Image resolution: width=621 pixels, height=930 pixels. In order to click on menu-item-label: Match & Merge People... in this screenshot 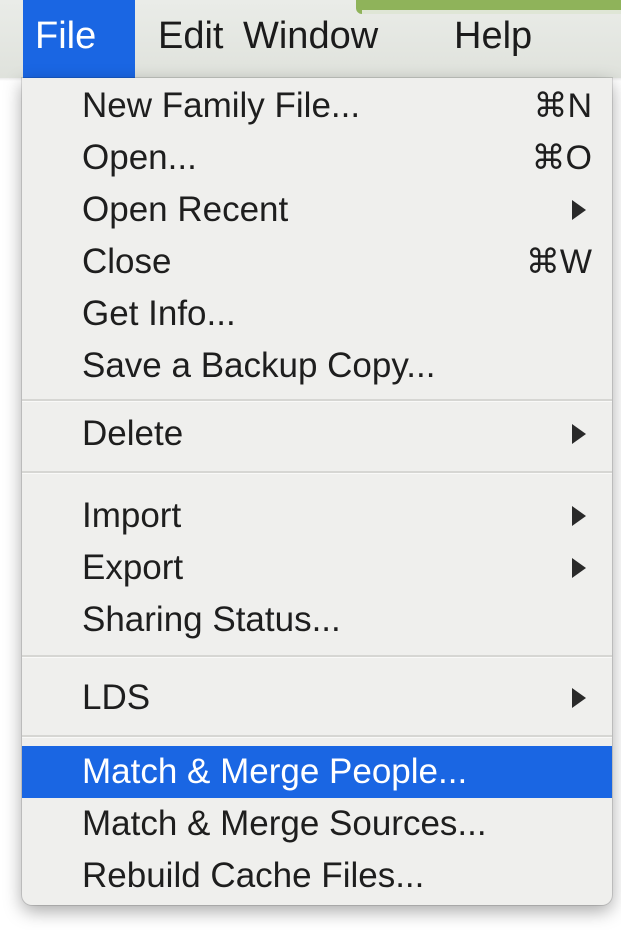, I will do `click(275, 771)`.